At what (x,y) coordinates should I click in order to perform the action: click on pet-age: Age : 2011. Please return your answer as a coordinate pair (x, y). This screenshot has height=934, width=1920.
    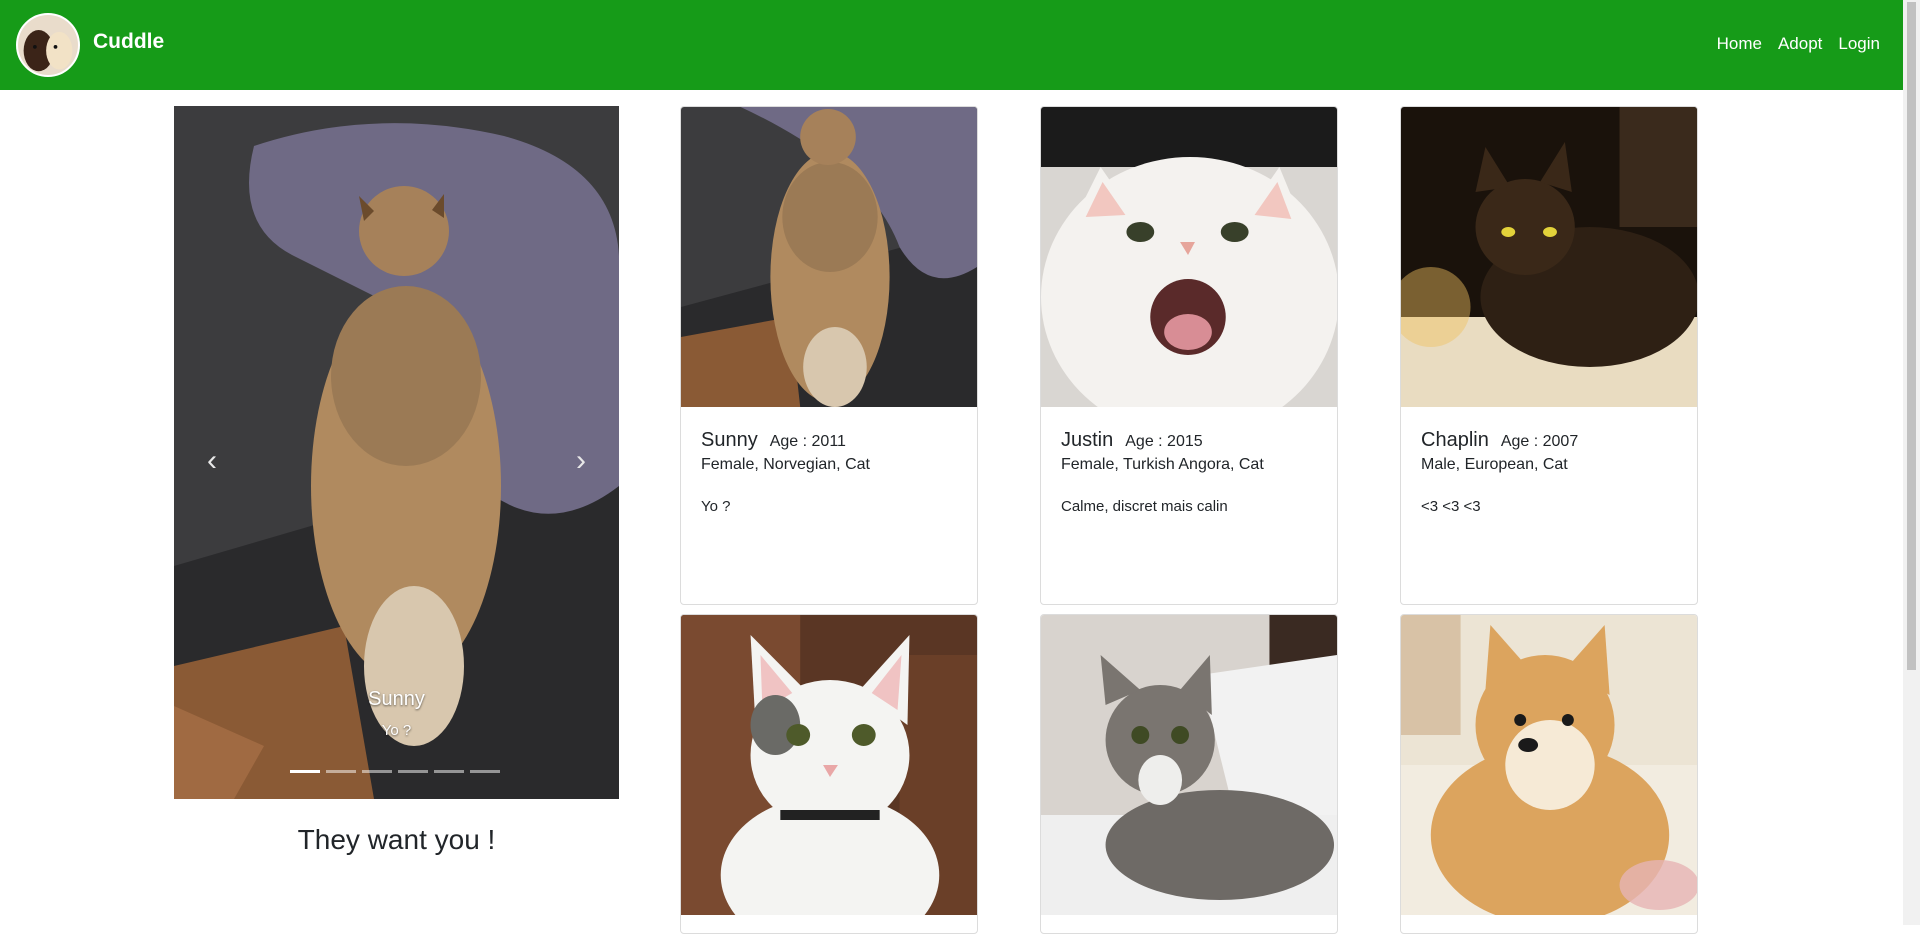
    Looking at the image, I should click on (807, 441).